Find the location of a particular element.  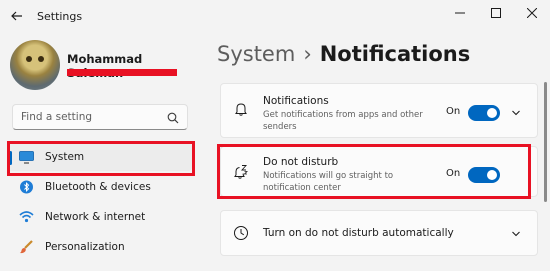

search-input: Find a setting is located at coordinates (100, 117).